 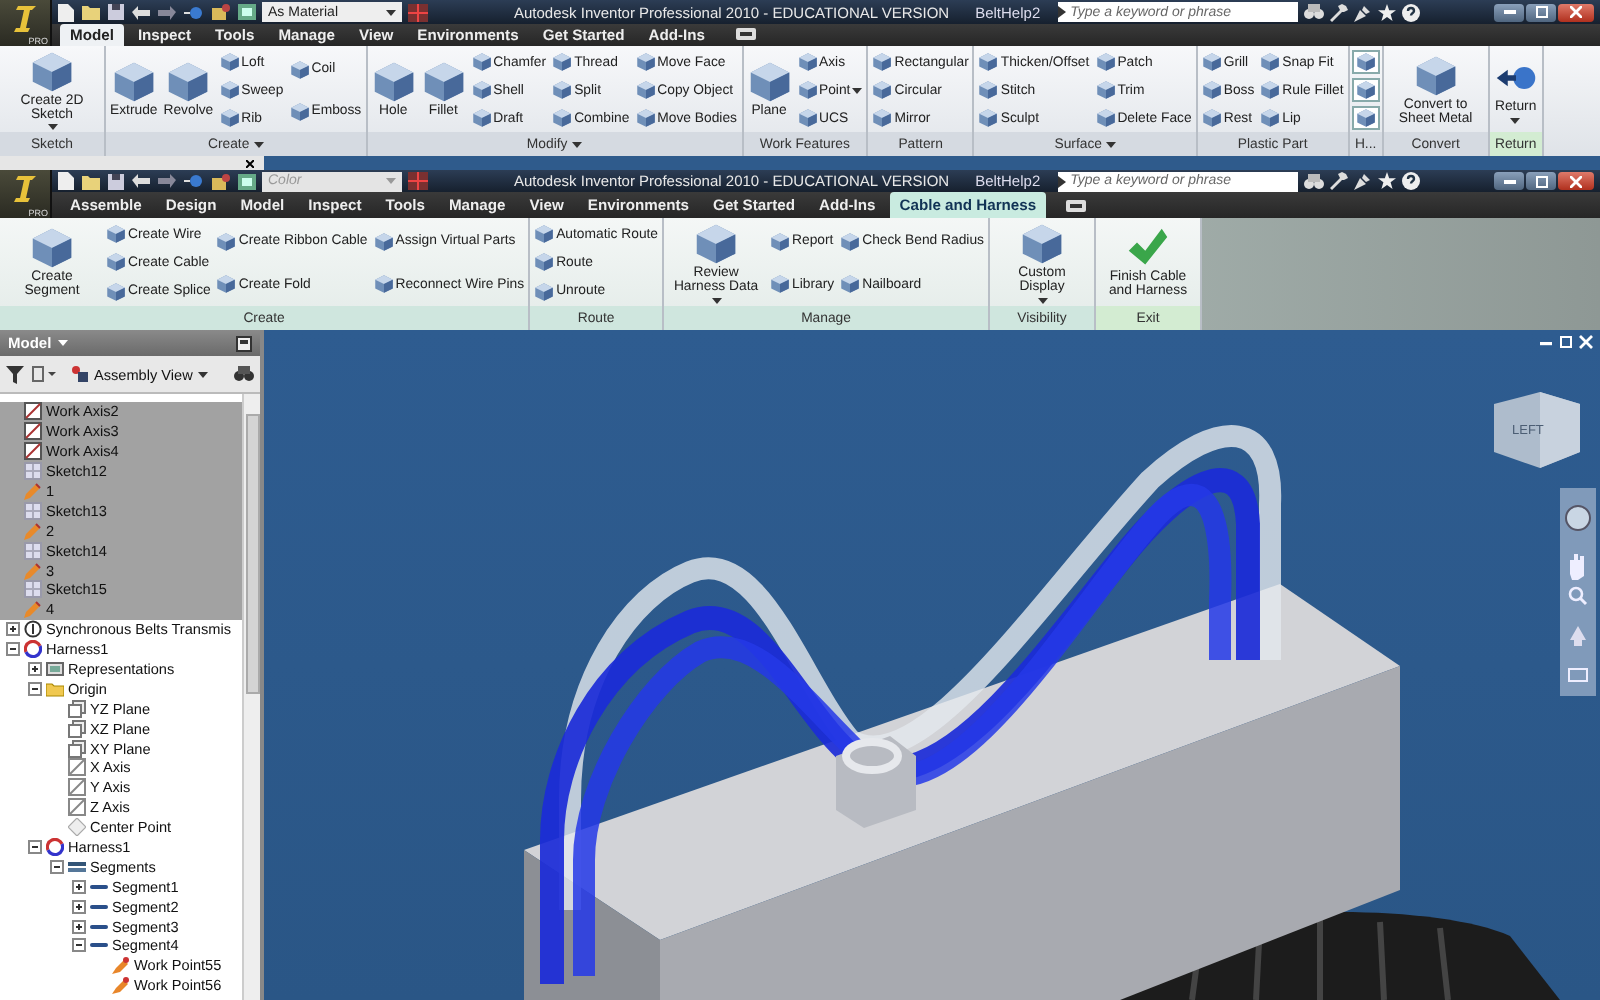 What do you see at coordinates (91, 12) in the screenshot?
I see `folder-icon` at bounding box center [91, 12].